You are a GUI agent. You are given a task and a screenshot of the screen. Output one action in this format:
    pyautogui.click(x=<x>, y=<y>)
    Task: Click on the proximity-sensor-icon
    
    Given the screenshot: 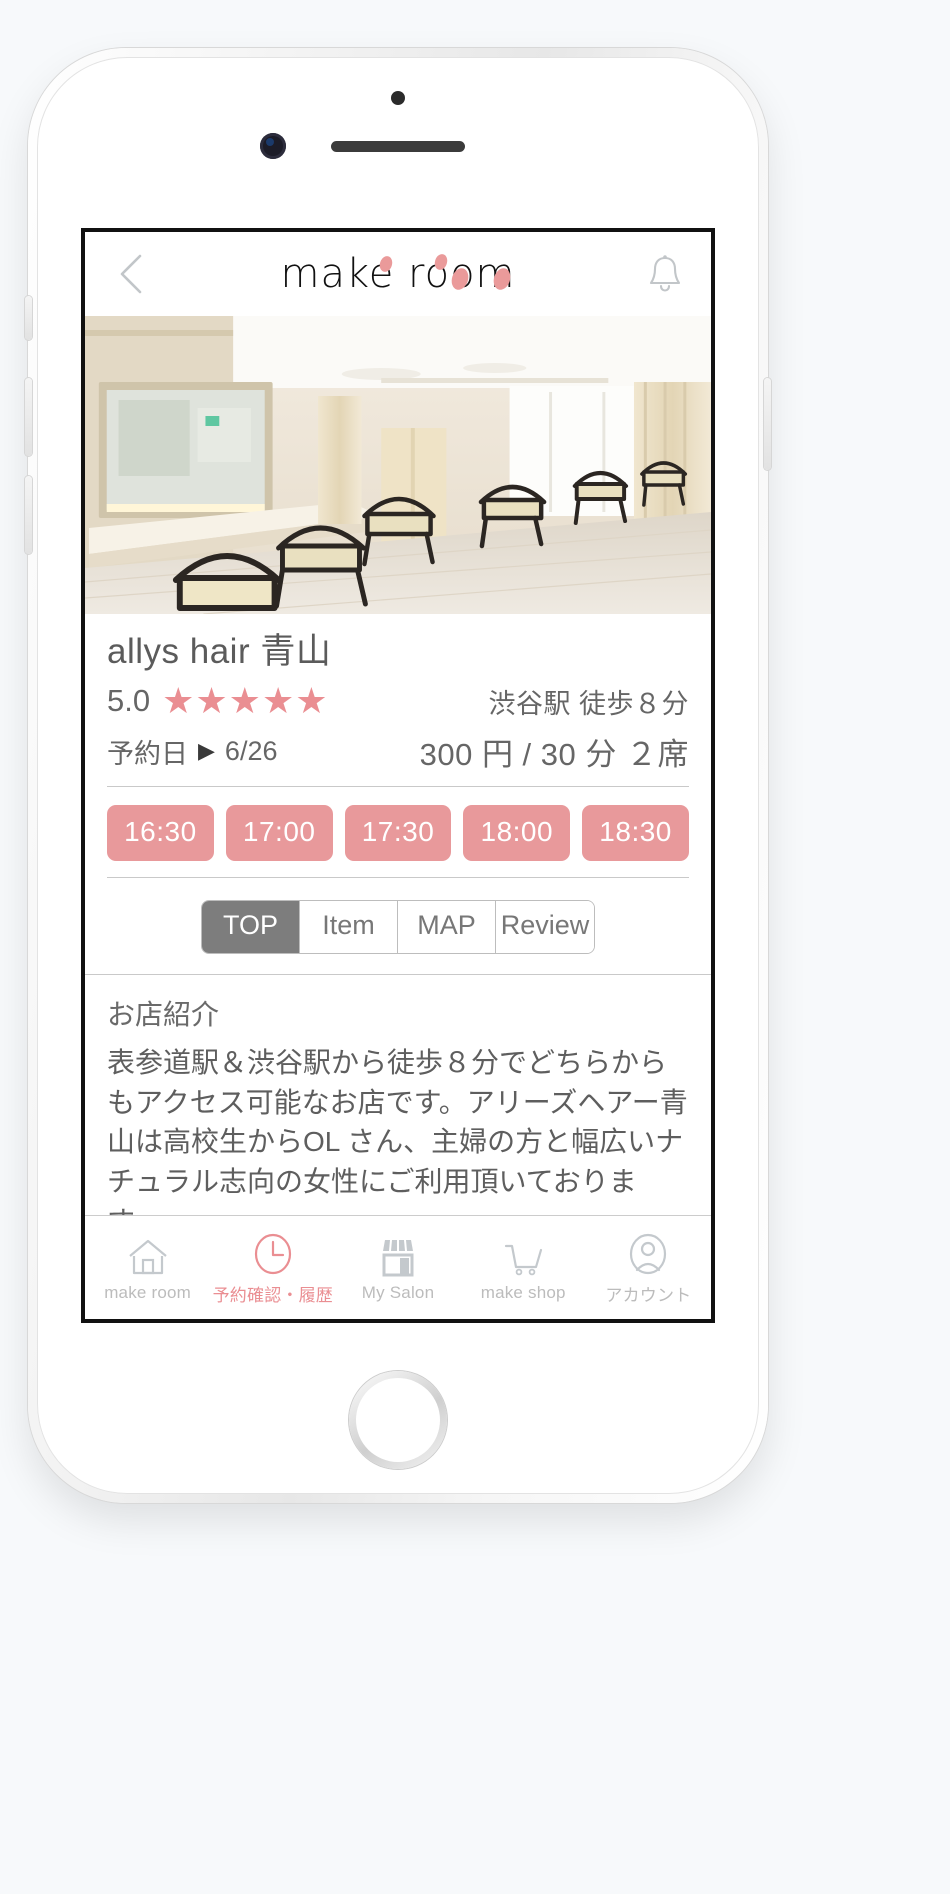 What is the action you would take?
    pyautogui.click(x=398, y=98)
    